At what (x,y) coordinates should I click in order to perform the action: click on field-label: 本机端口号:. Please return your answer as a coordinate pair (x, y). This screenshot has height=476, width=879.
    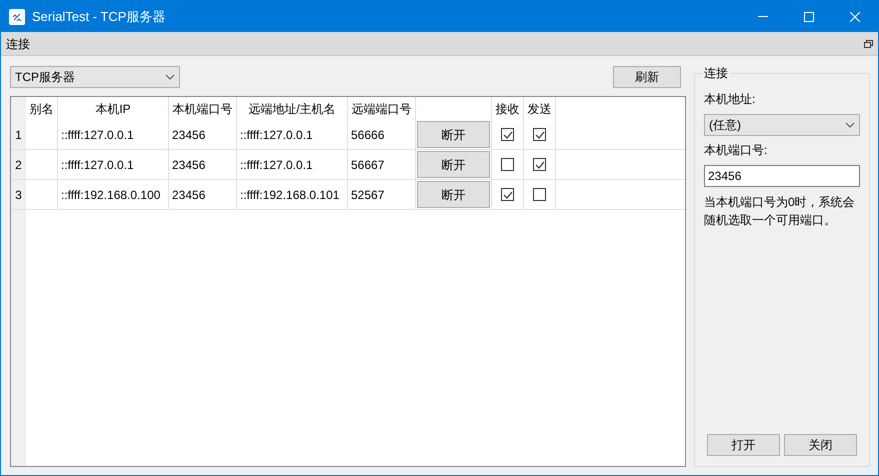
    Looking at the image, I should click on (736, 150).